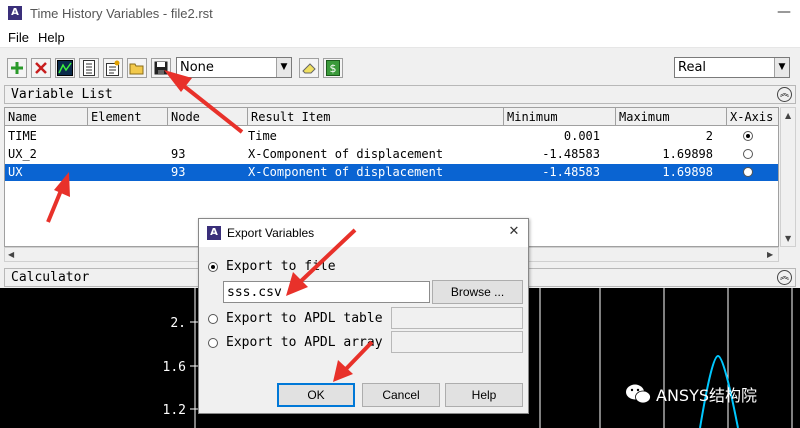 Image resolution: width=800 pixels, height=428 pixels. What do you see at coordinates (401, 395) in the screenshot?
I see `cancel-button: Cancel` at bounding box center [401, 395].